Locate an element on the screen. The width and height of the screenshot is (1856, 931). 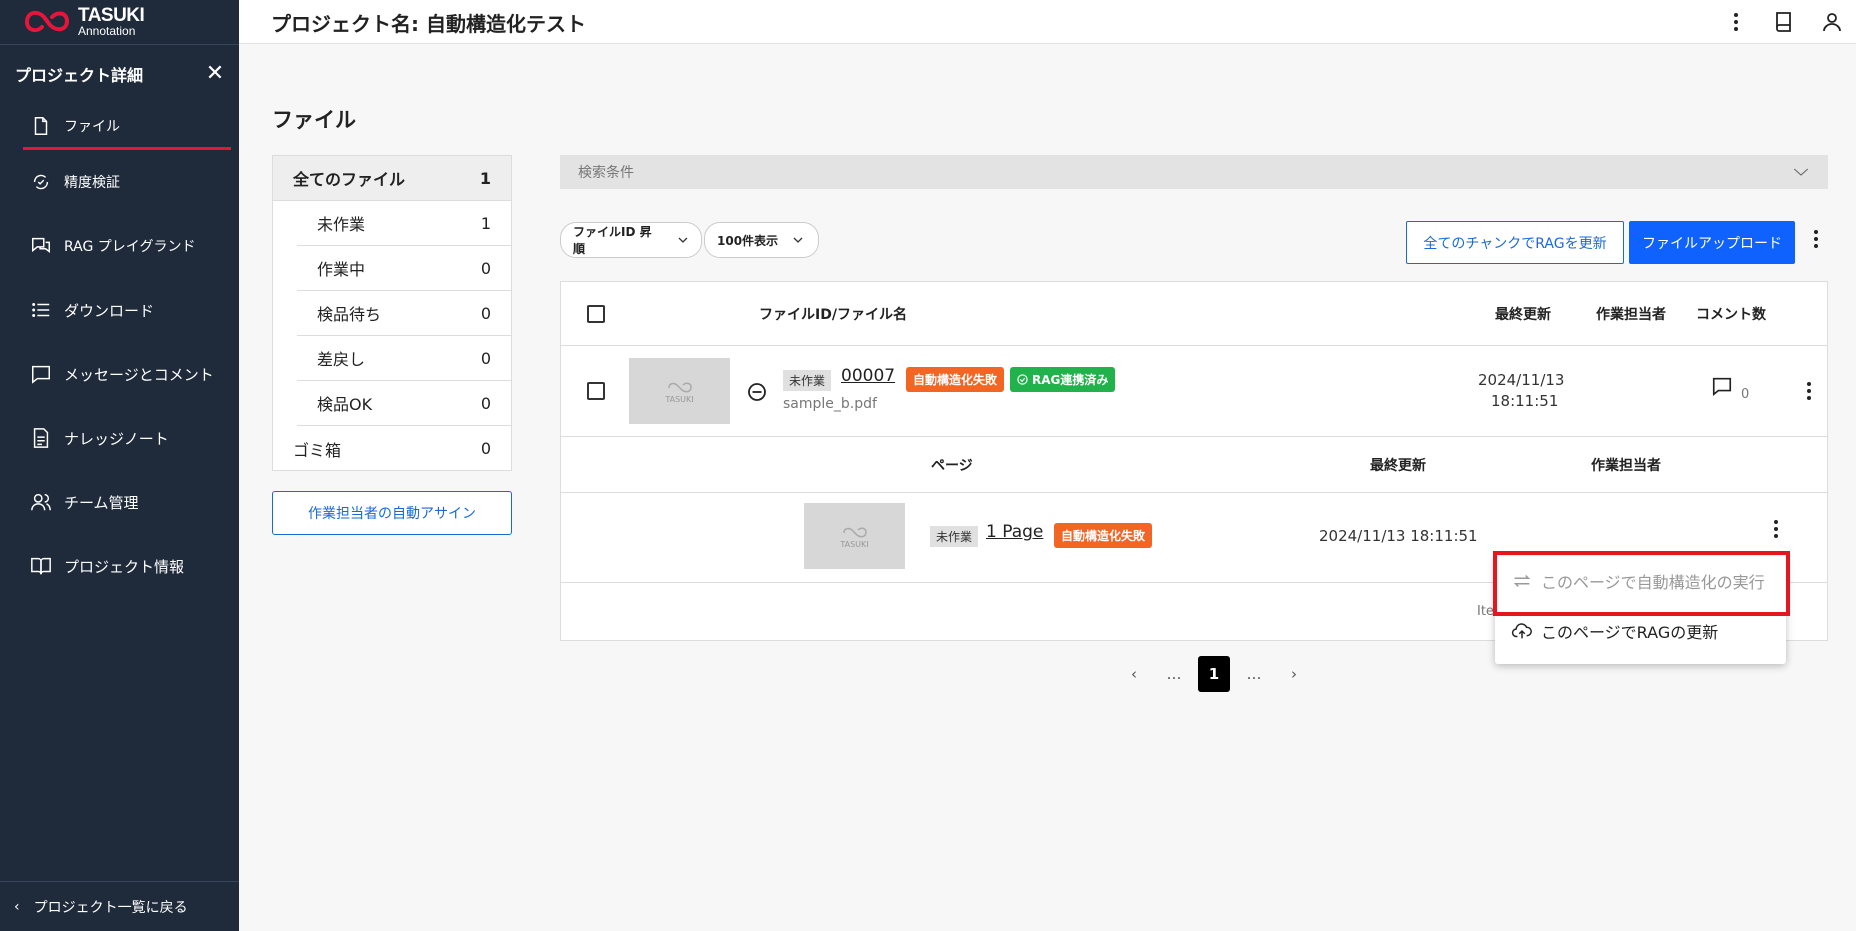
sort-select-value: ファイルID 昇順 is located at coordinates (612, 240).